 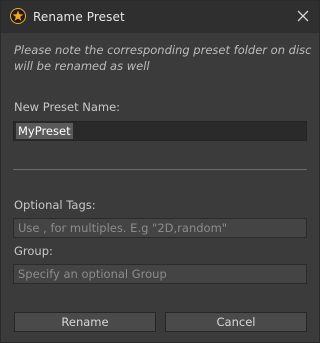 What do you see at coordinates (160, 131) in the screenshot?
I see `new-name-input` at bounding box center [160, 131].